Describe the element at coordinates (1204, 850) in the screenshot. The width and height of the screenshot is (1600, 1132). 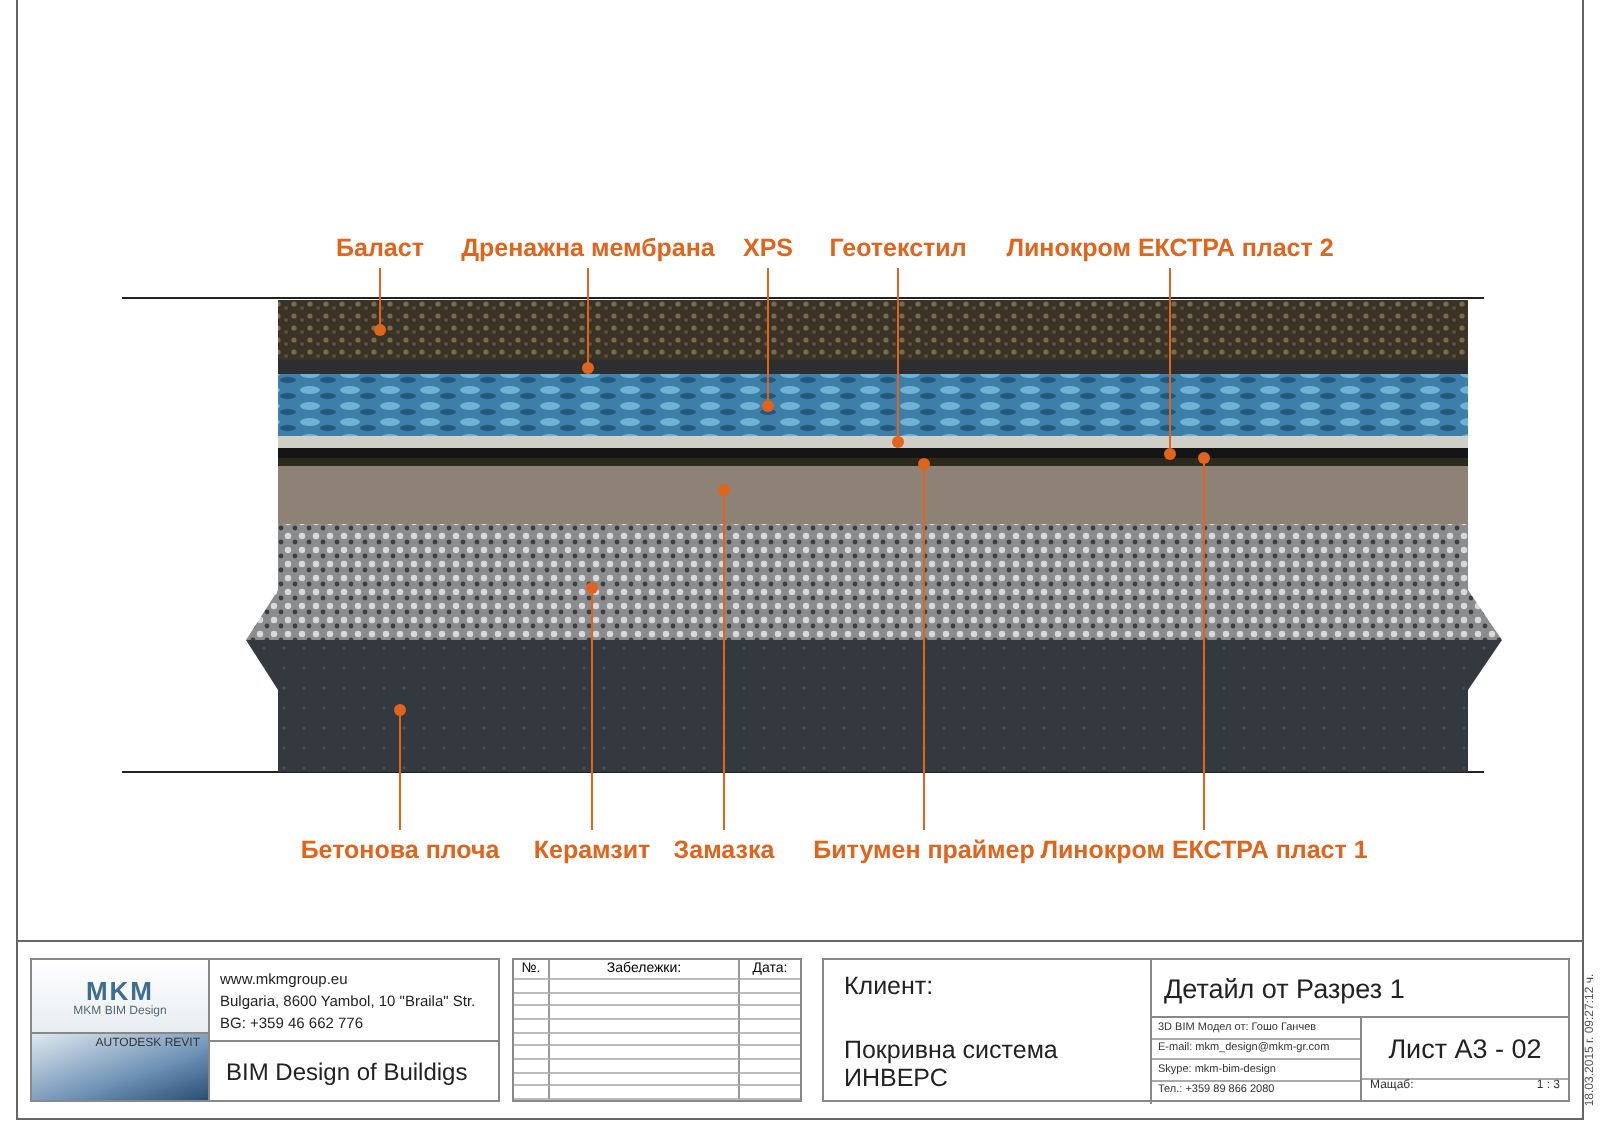
I see `layer-label: Линокром ЕКСТРА пласт 1` at that location.